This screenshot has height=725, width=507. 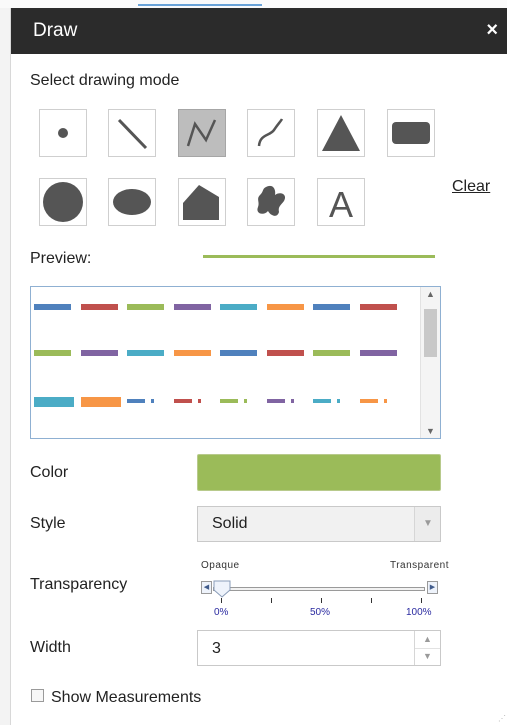 I want to click on circle-icon, so click(x=63, y=202).